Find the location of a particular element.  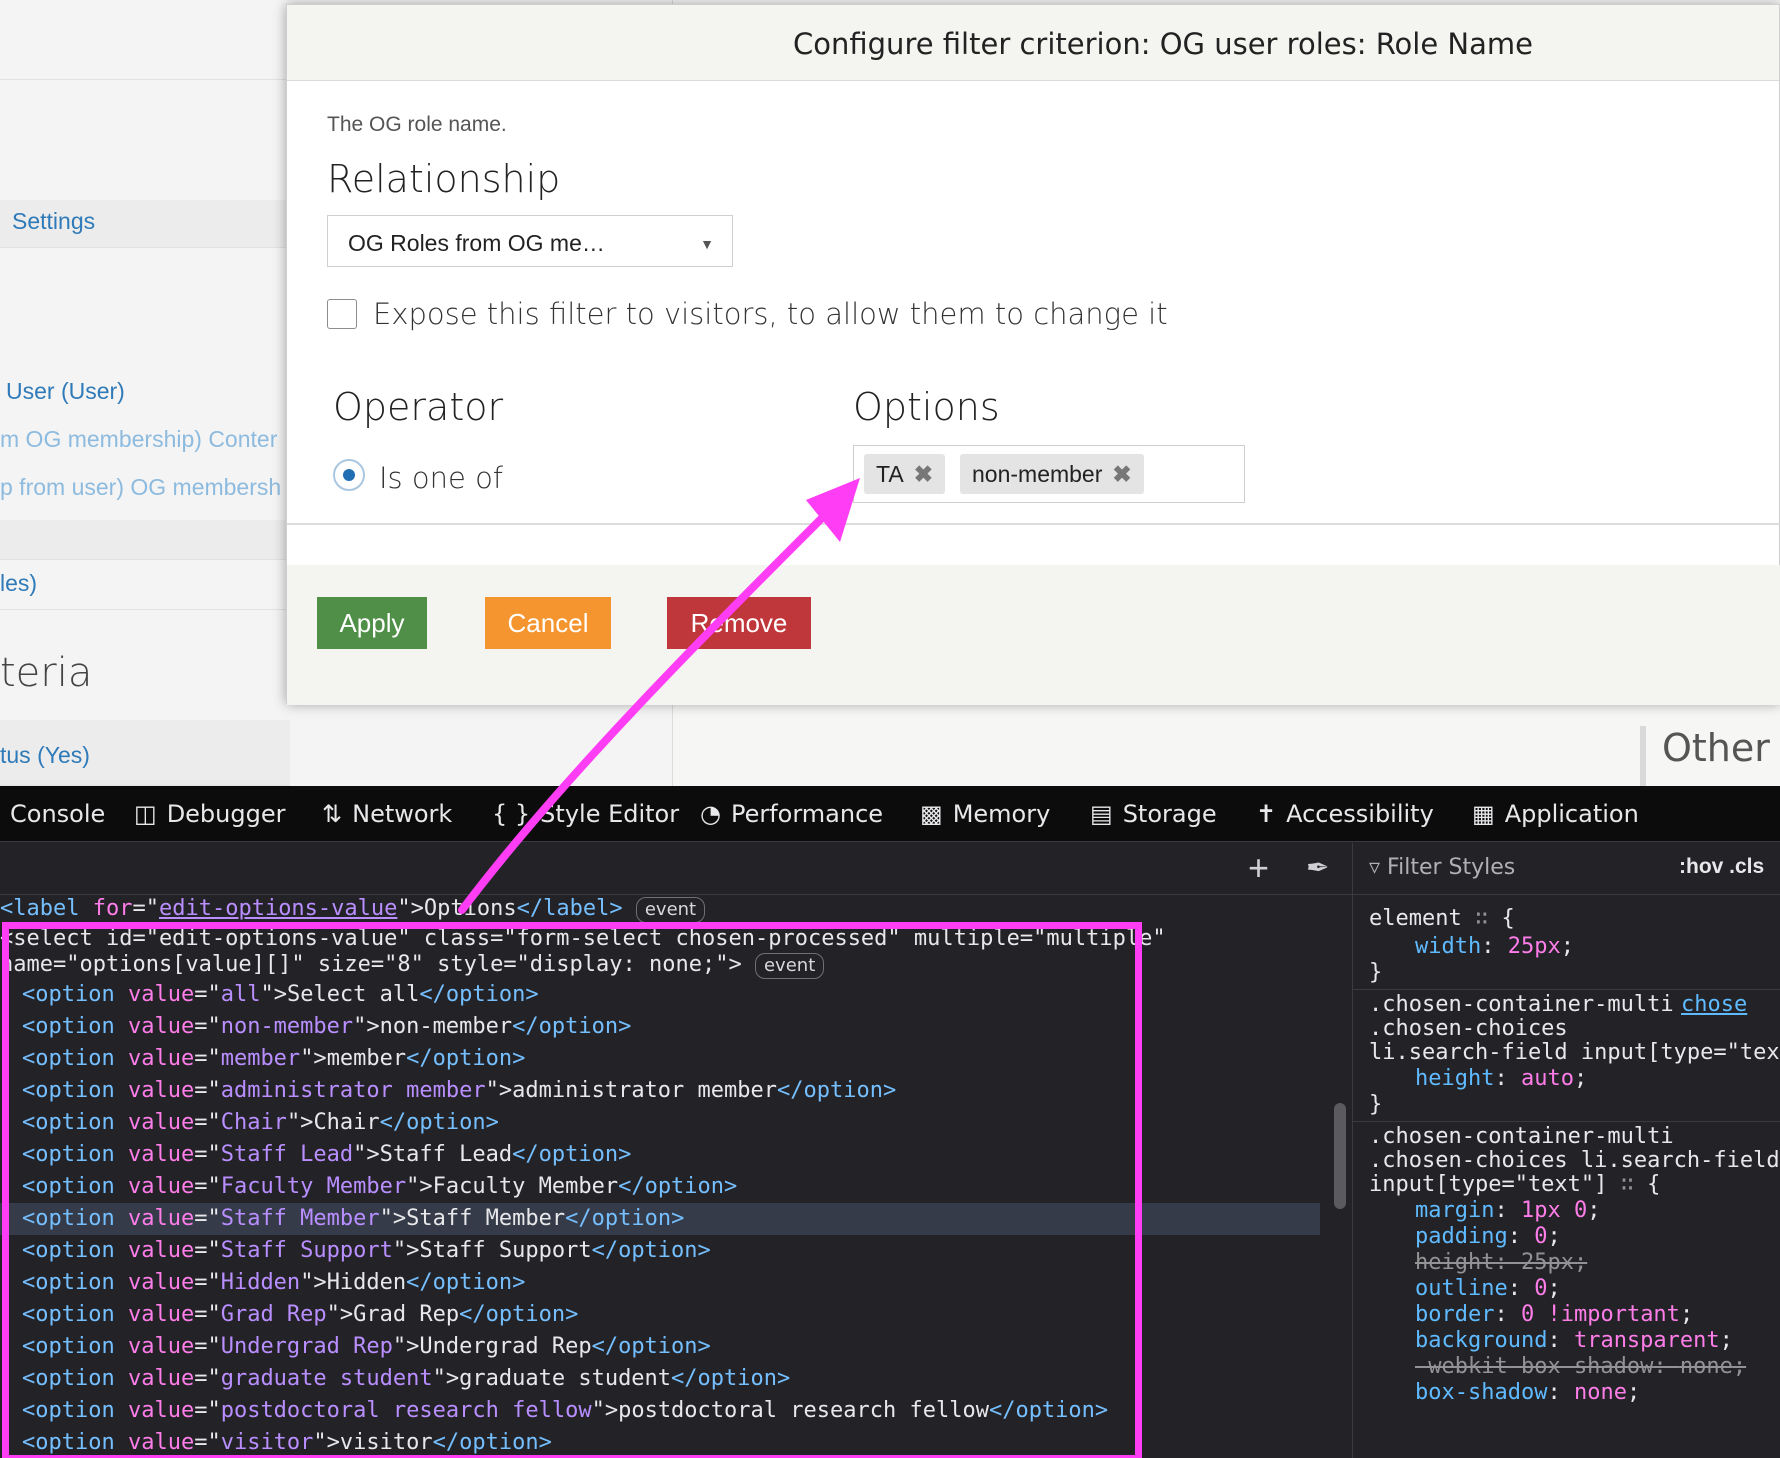

tab-label: Style Editor is located at coordinates (610, 814).